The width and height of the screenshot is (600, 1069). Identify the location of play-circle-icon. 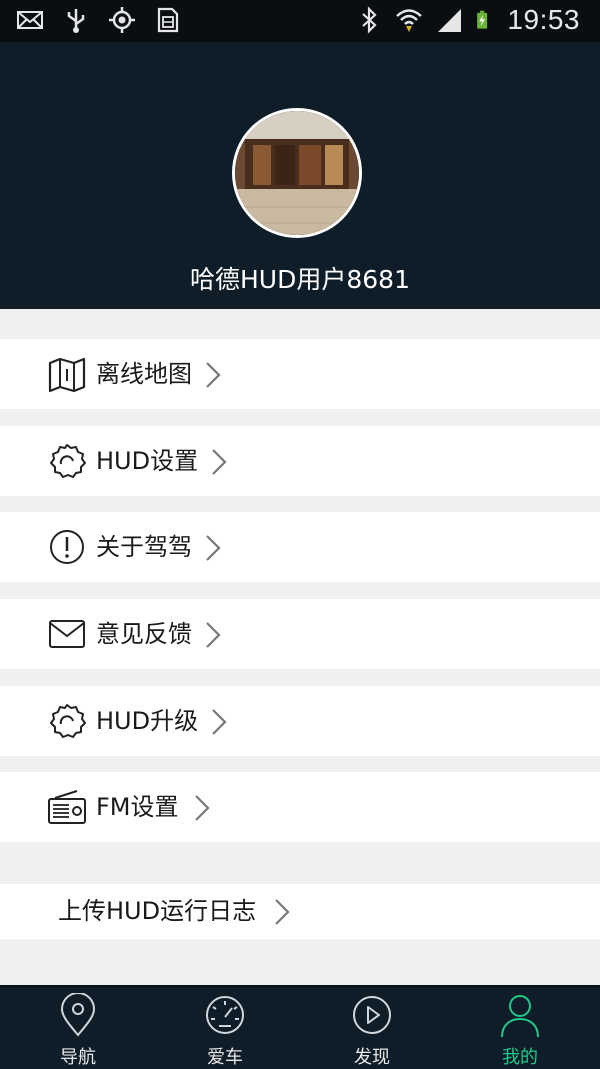
(372, 1015).